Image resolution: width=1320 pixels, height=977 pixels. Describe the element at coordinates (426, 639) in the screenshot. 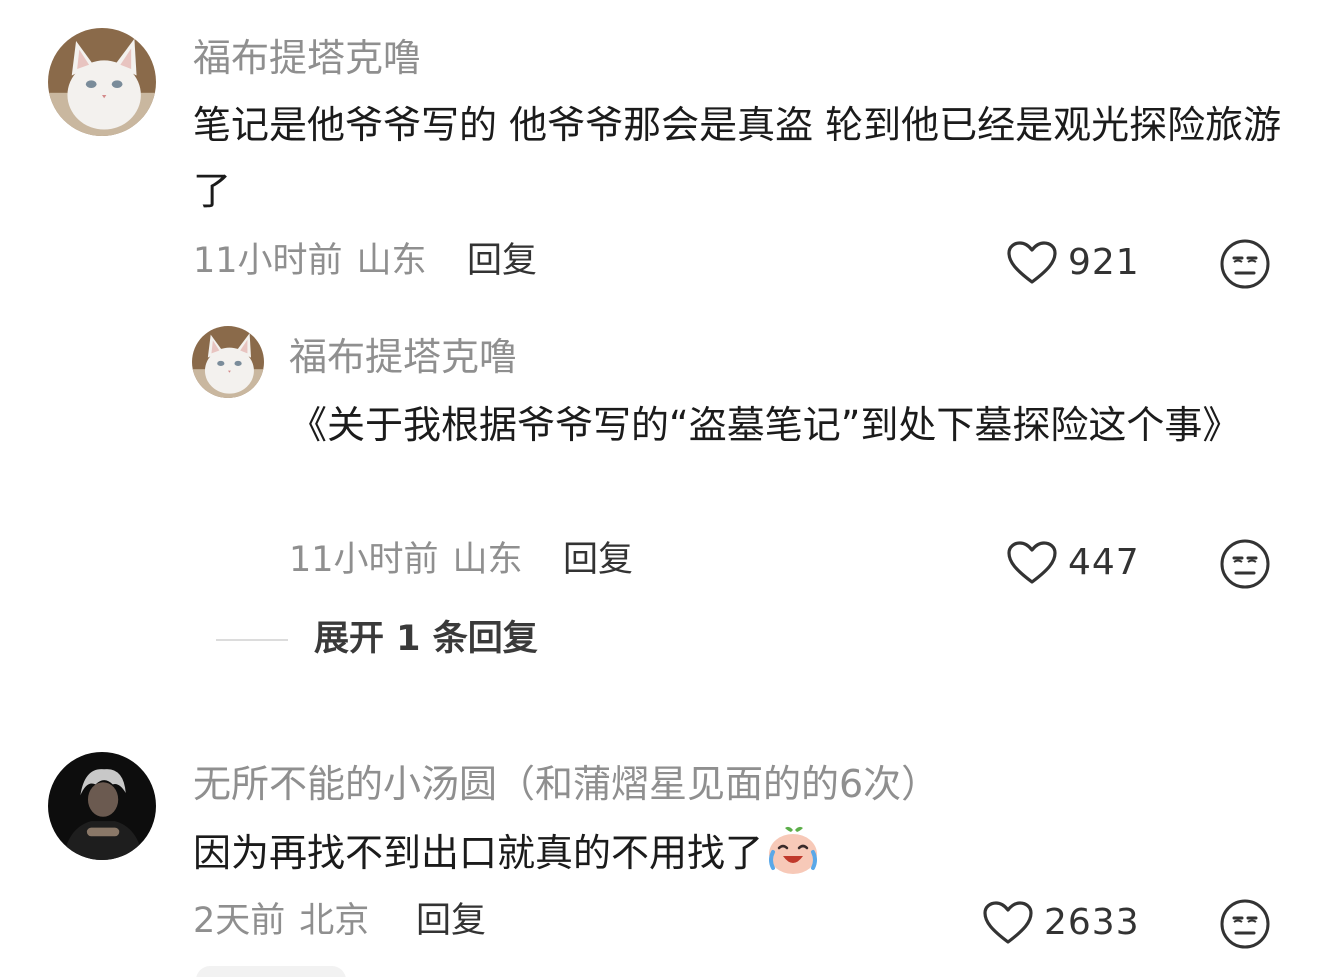

I see `expand-replies-label: 展开 1 条回复` at that location.